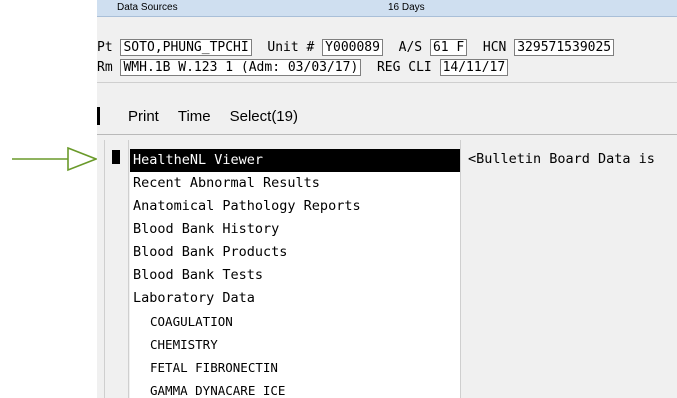  I want to click on time-button: Time, so click(194, 116).